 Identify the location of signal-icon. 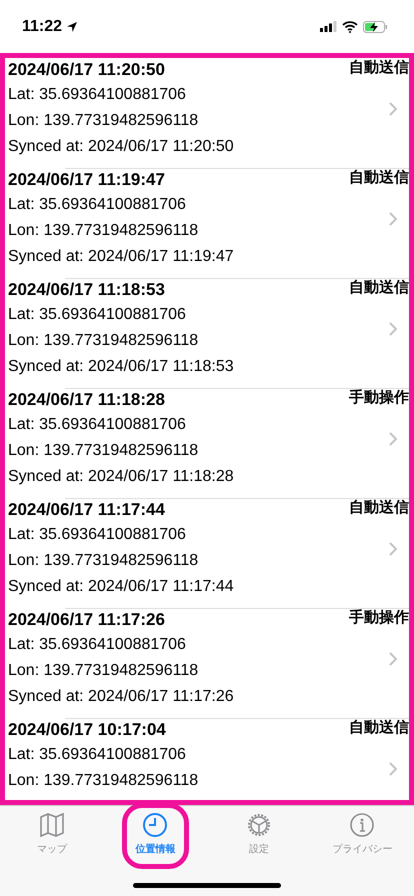
(328, 26).